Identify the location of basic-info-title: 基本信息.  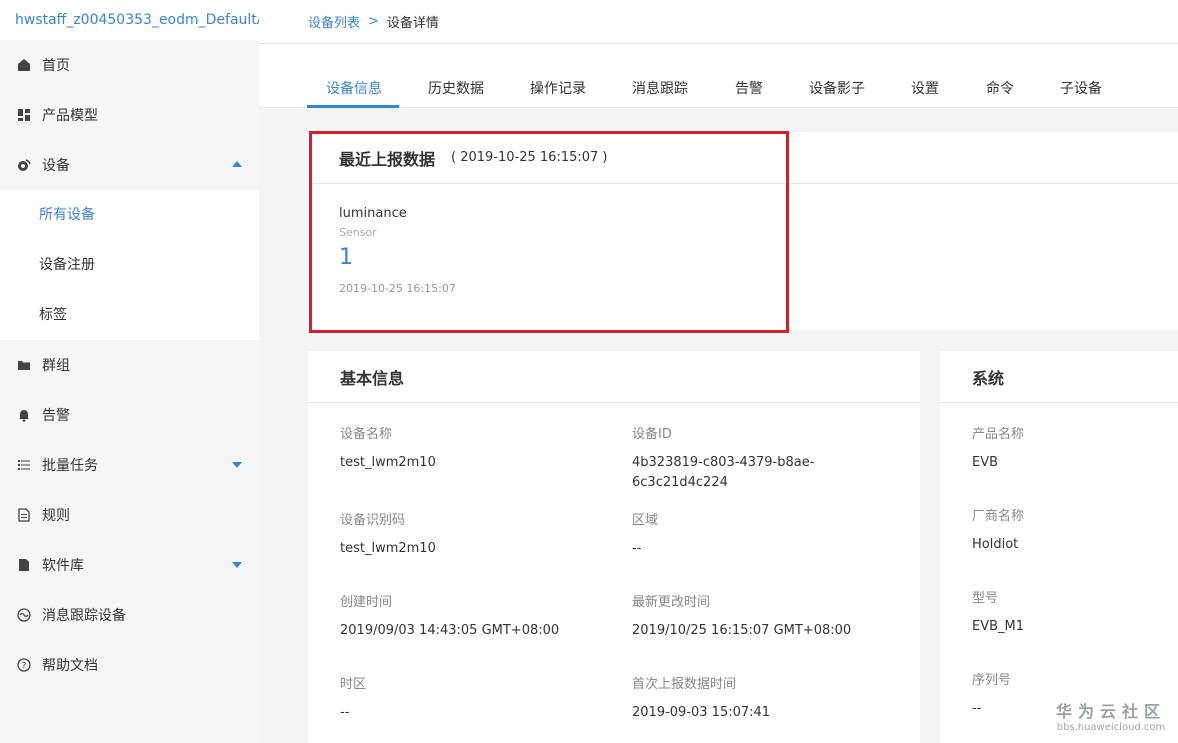
(614, 377).